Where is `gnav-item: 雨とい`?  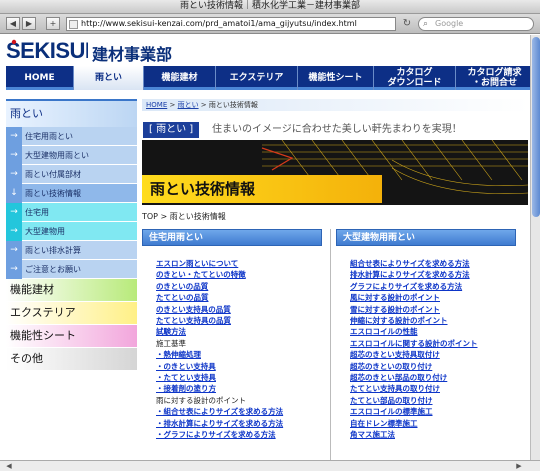
gnav-item: 雨とい is located at coordinates (109, 78).